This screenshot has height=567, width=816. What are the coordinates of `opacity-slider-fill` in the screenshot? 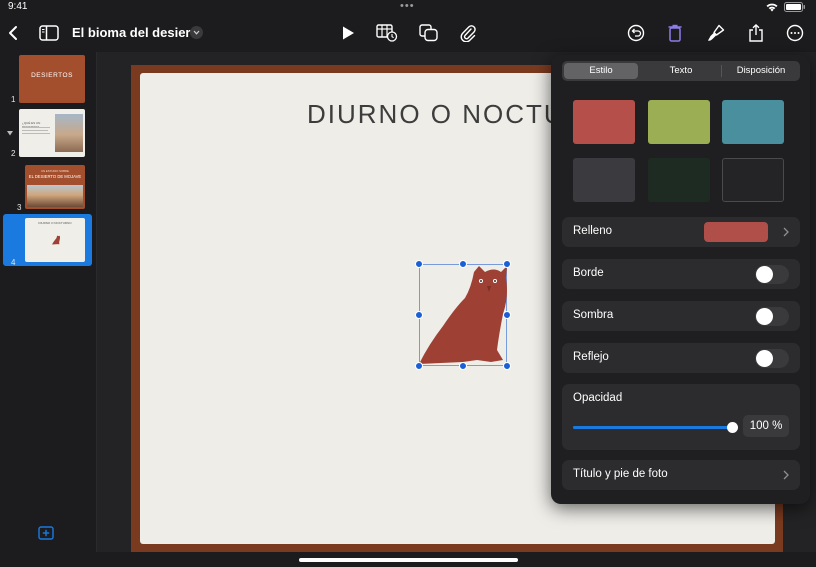 It's located at (652, 427).